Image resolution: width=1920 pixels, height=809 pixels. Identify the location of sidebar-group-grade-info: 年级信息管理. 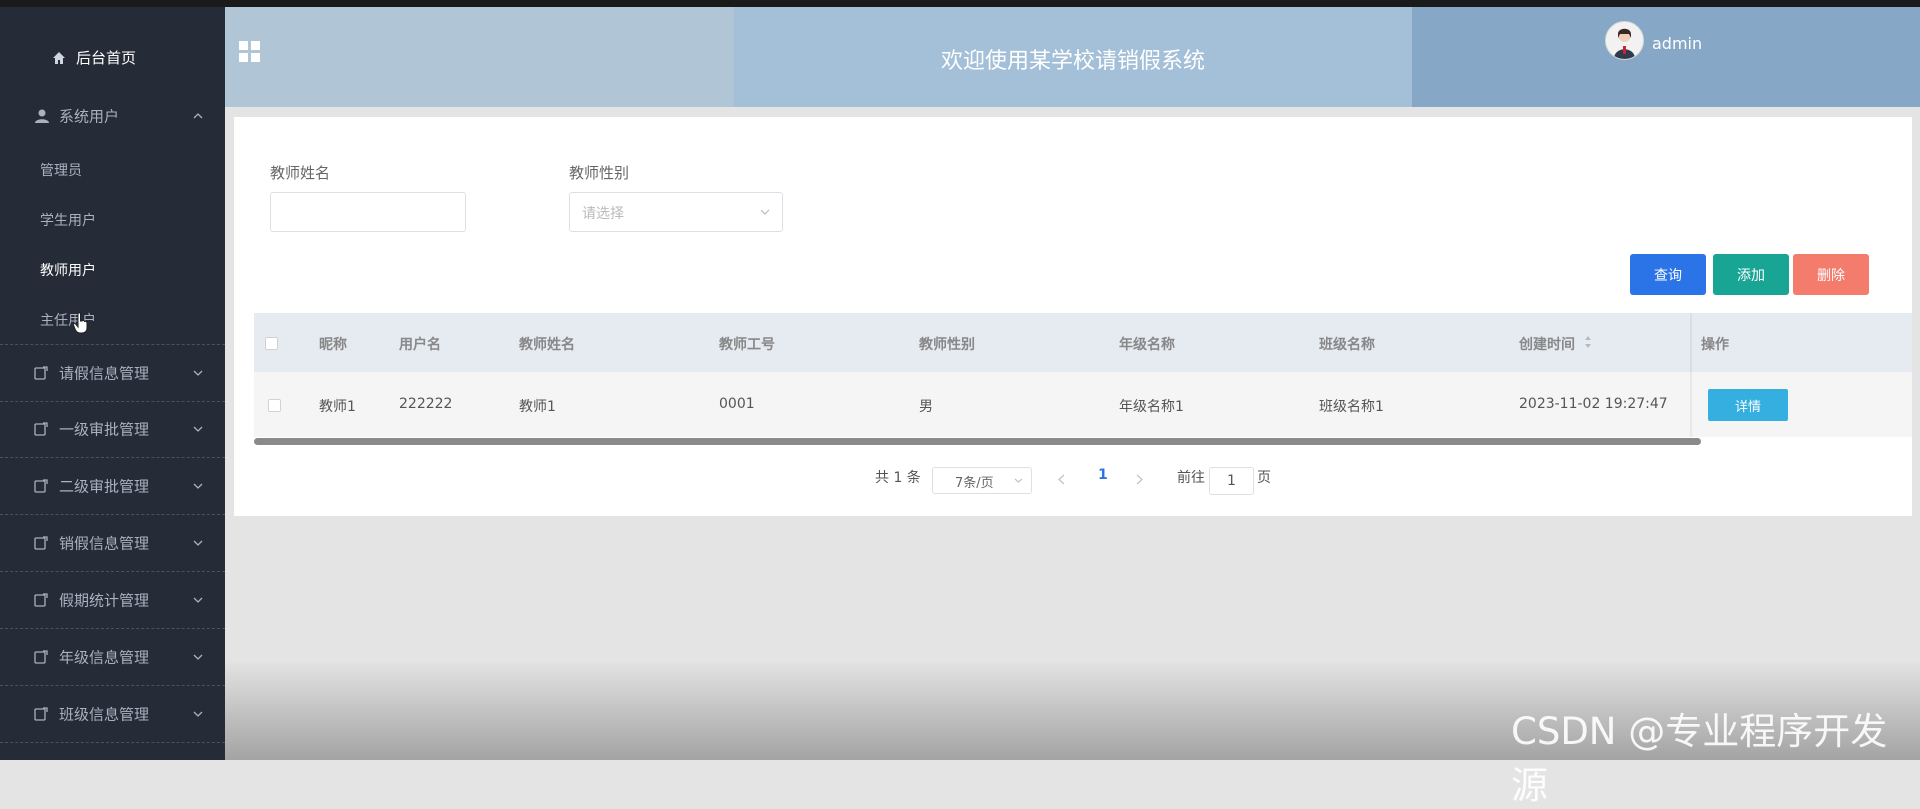
(112, 657).